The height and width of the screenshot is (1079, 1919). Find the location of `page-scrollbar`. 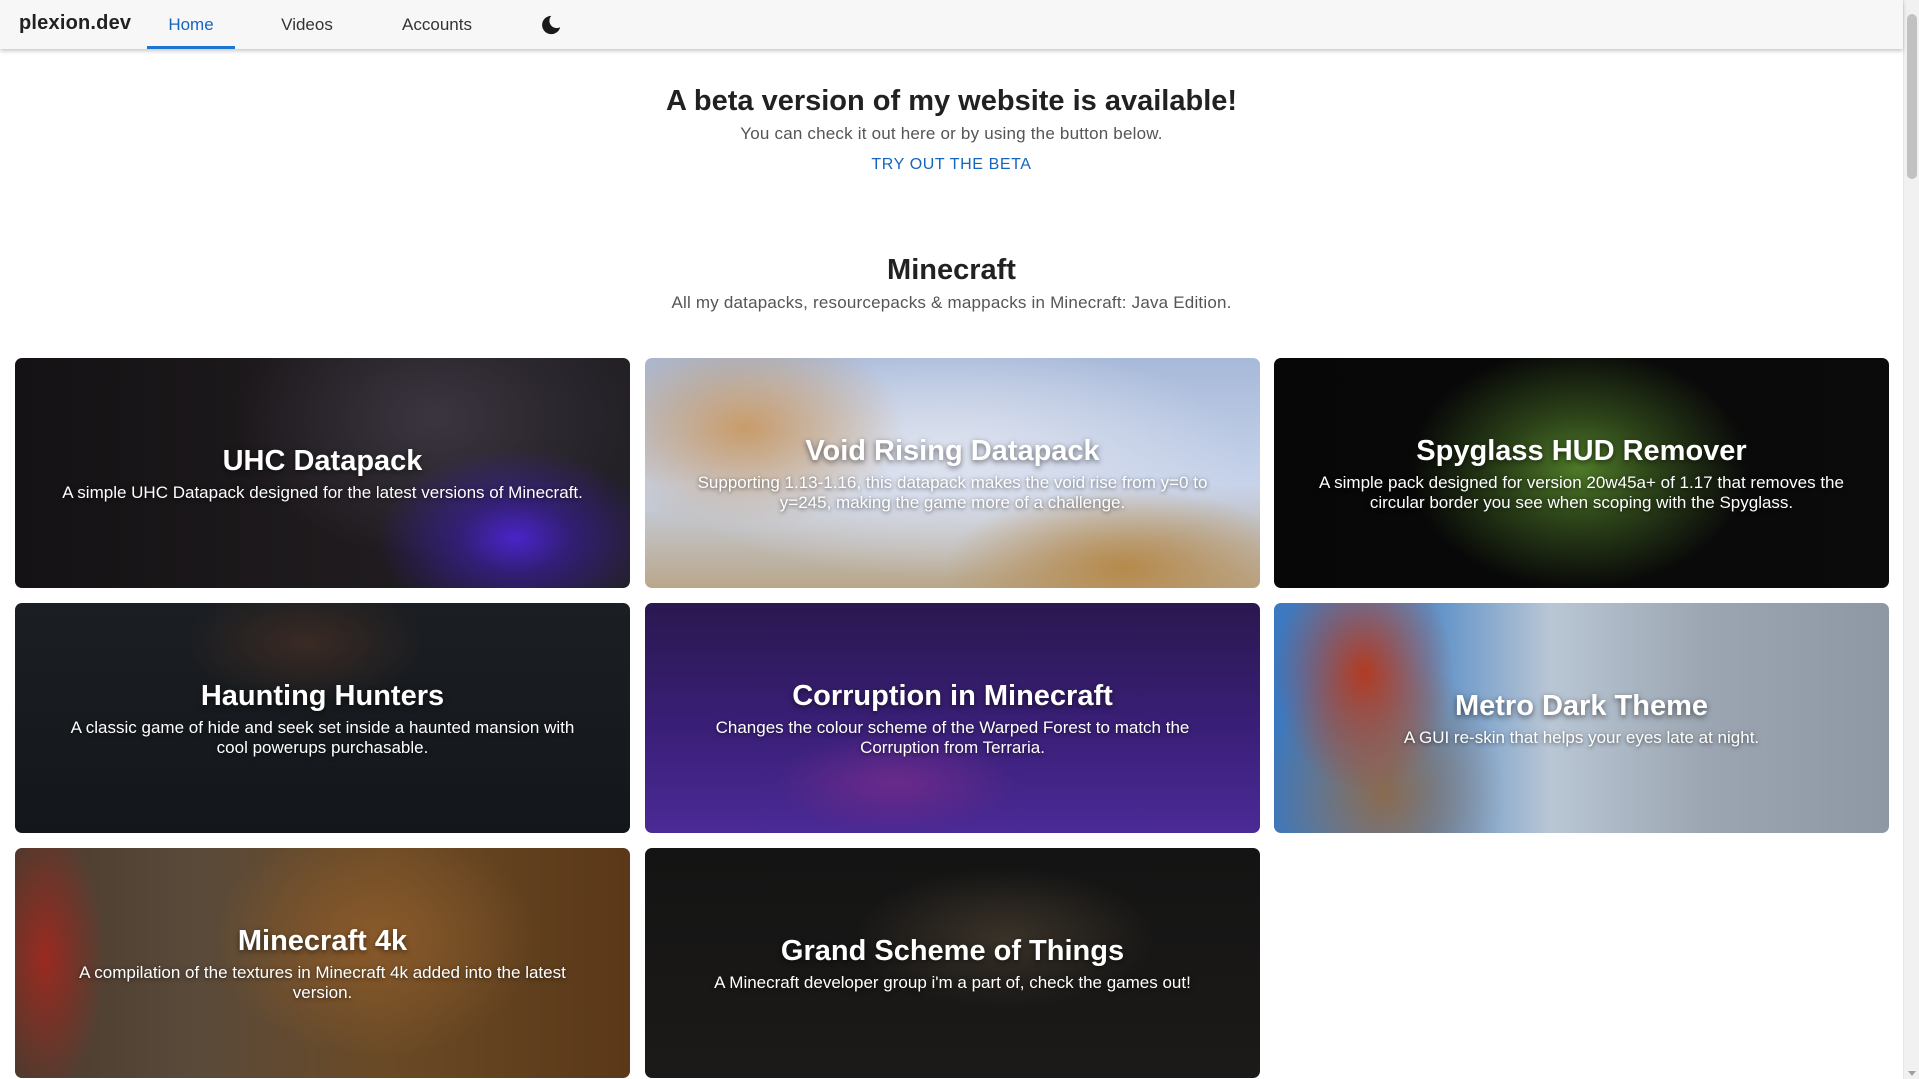

page-scrollbar is located at coordinates (1911, 539).